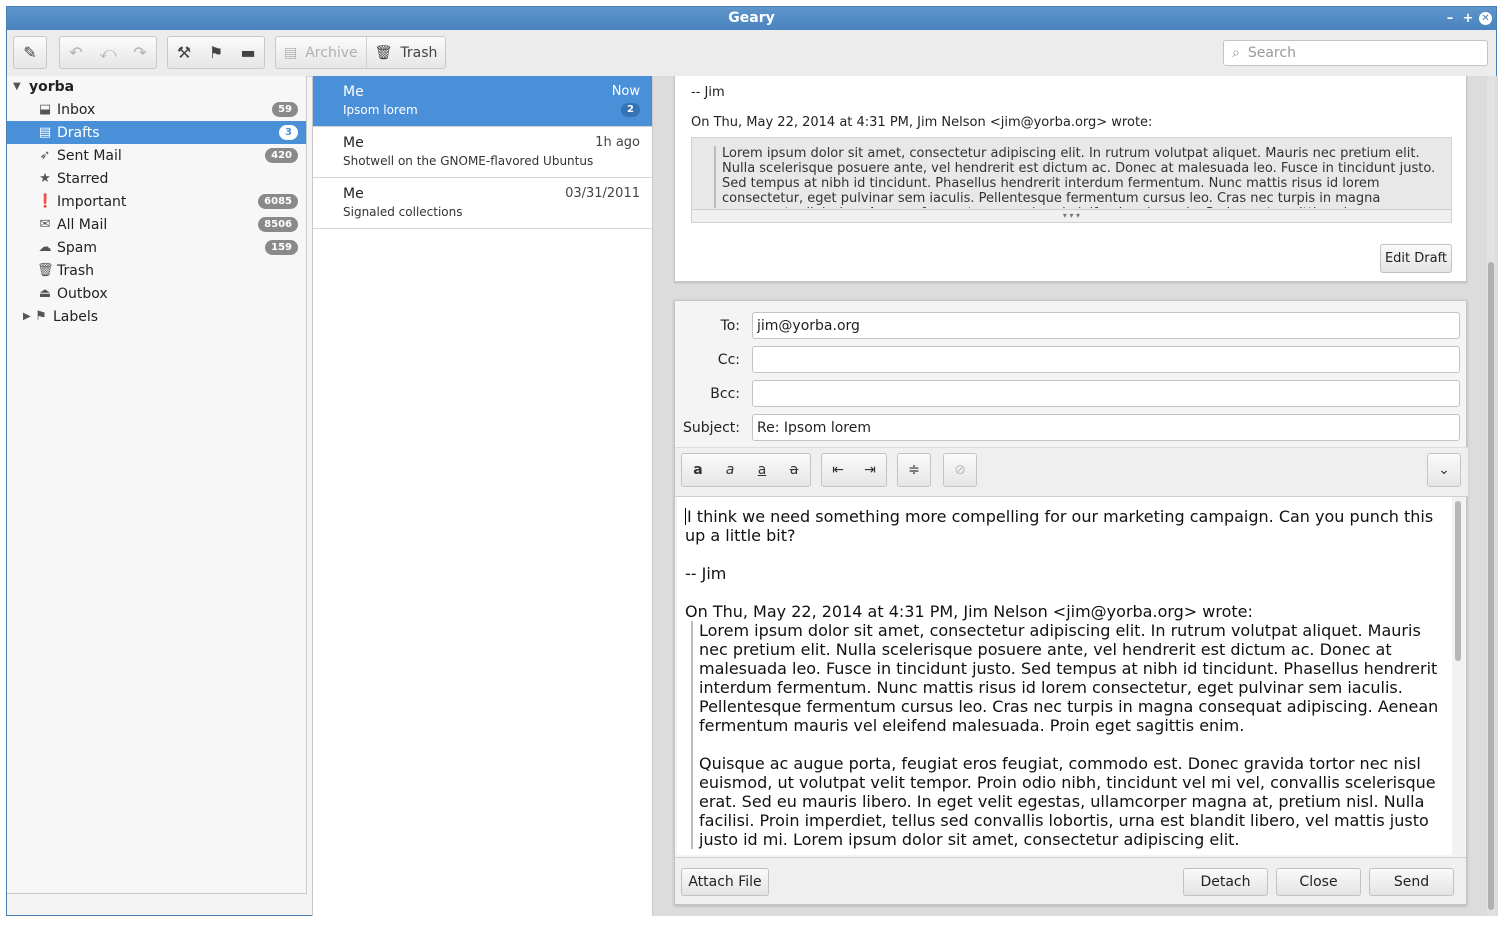 This screenshot has height=925, width=1507. Describe the element at coordinates (725, 882) in the screenshot. I see `attach-file-button: Attach File` at that location.